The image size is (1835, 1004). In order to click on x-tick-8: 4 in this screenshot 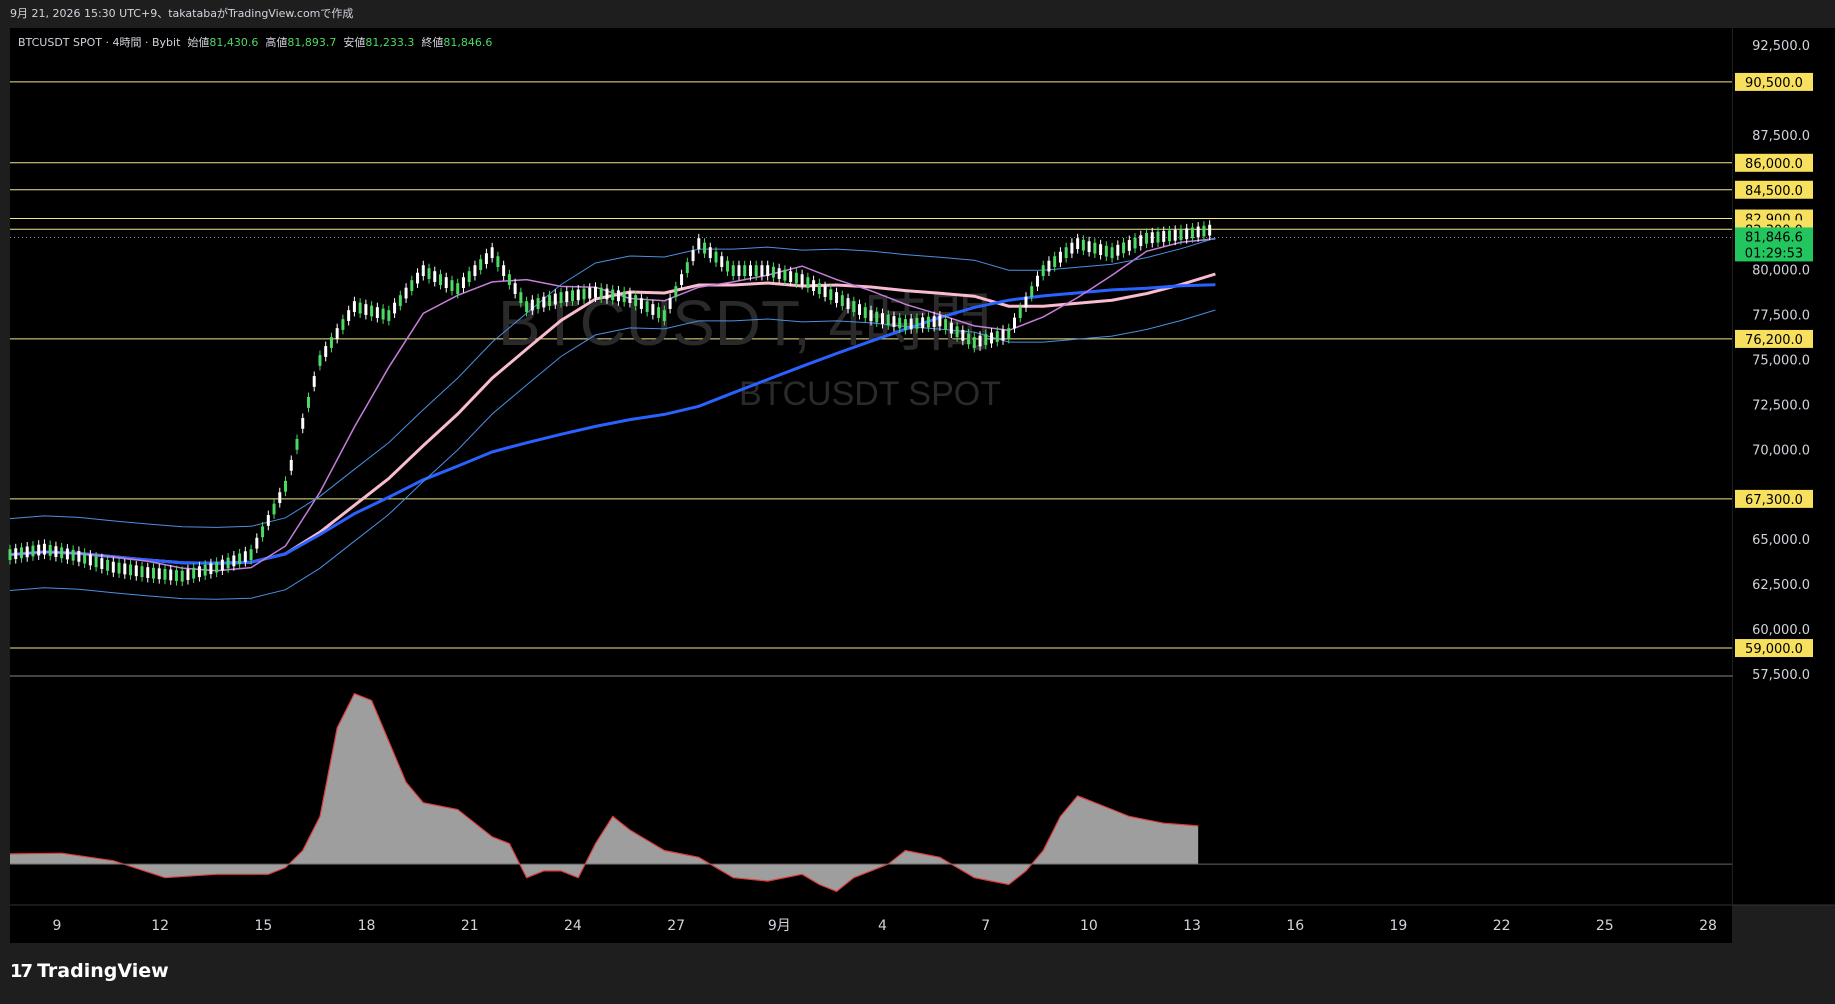, I will do `click(882, 926)`.